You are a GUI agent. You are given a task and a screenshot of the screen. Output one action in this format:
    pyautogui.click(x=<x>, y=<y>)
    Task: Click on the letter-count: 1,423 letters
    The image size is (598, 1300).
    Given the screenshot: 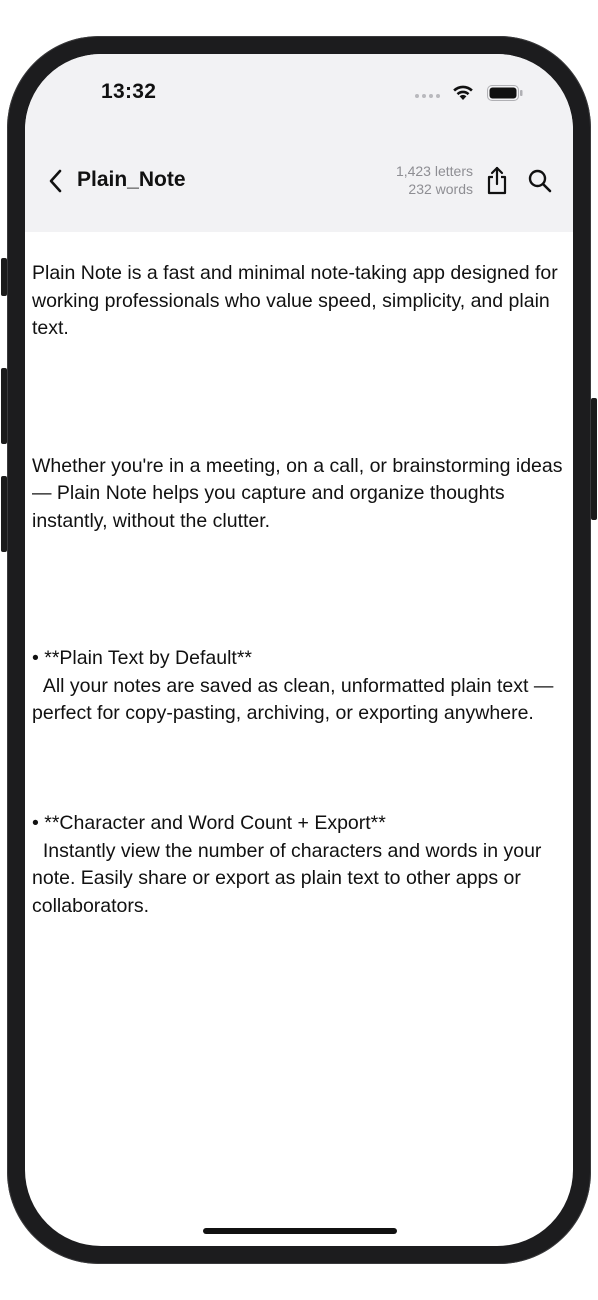 What is the action you would take?
    pyautogui.click(x=434, y=171)
    